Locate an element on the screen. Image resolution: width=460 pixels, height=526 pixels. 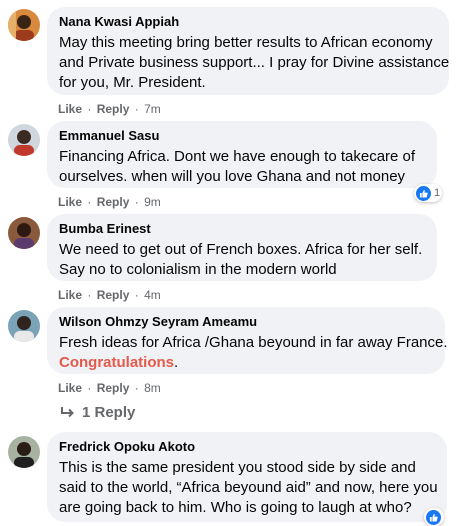
comment-actions: Like · Reply · 7m is located at coordinates (109, 109).